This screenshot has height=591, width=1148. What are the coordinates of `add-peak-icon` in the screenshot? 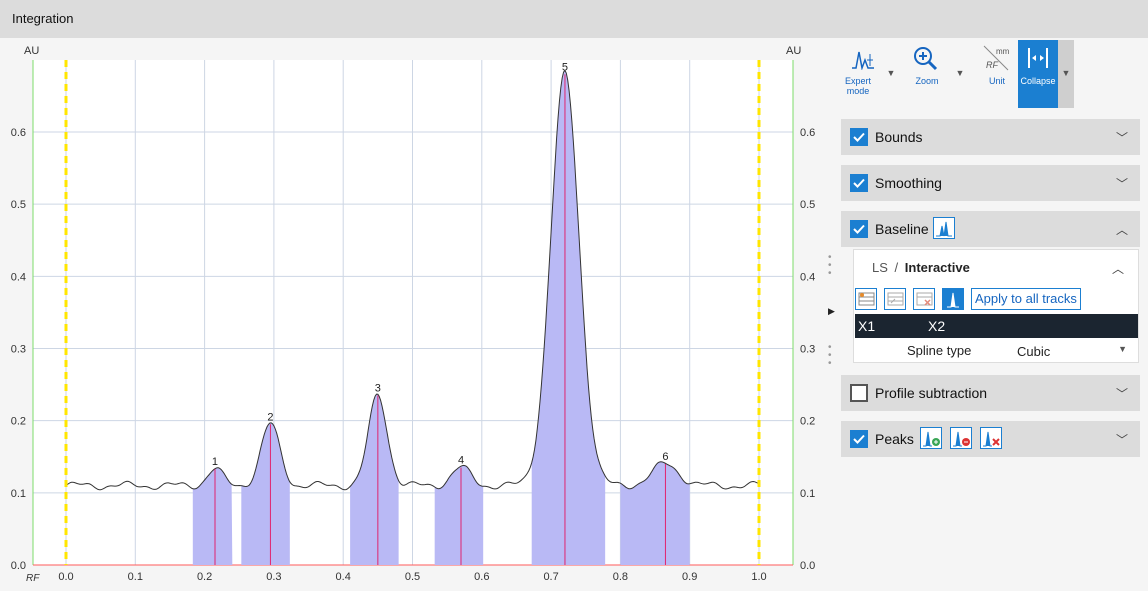 It's located at (931, 439).